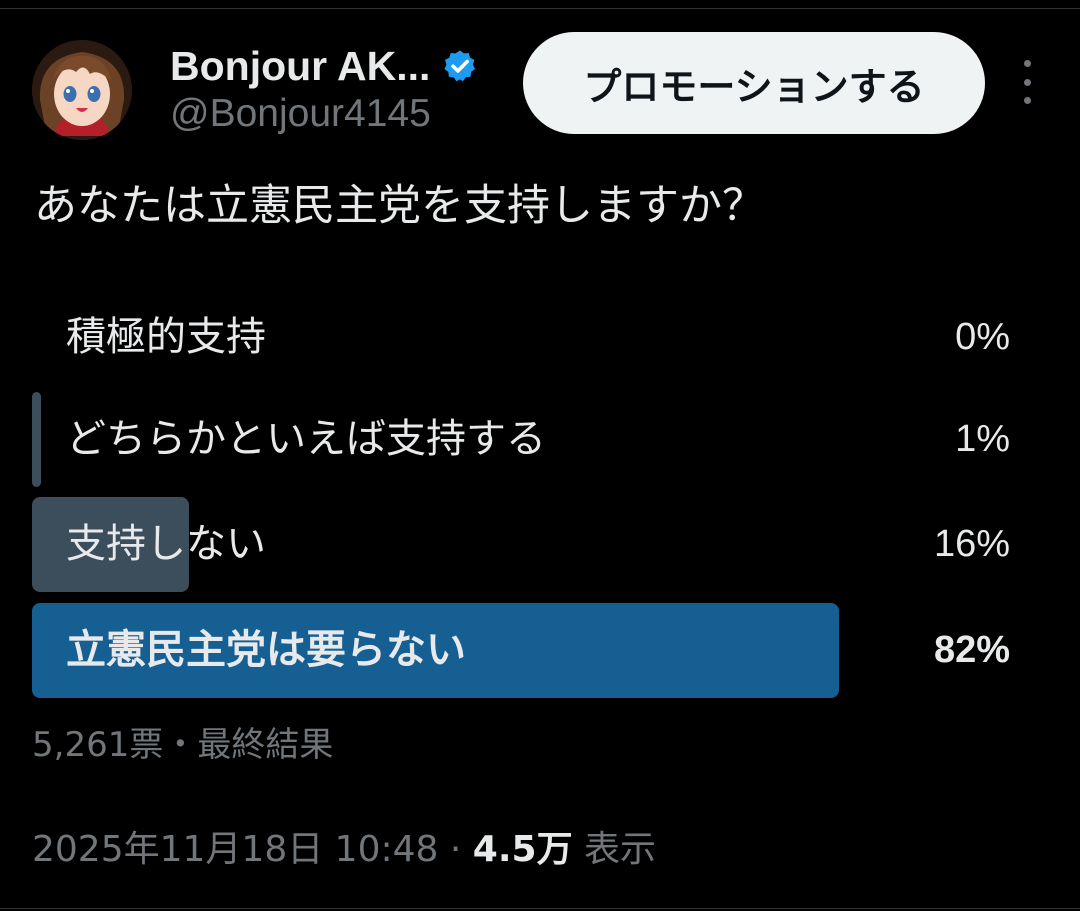 The height and width of the screenshot is (911, 1080). What do you see at coordinates (300, 114) in the screenshot?
I see `author-handle: @Bonjour4145` at bounding box center [300, 114].